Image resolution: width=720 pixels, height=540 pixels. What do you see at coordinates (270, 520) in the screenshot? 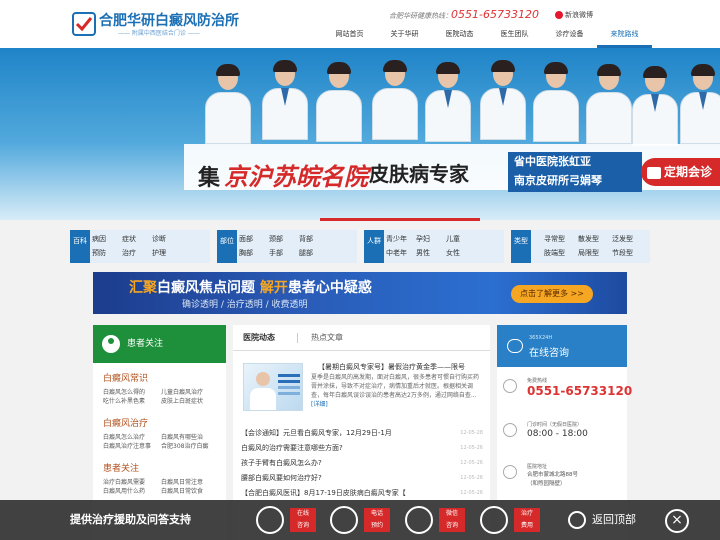
I see `headset-icon` at bounding box center [270, 520].